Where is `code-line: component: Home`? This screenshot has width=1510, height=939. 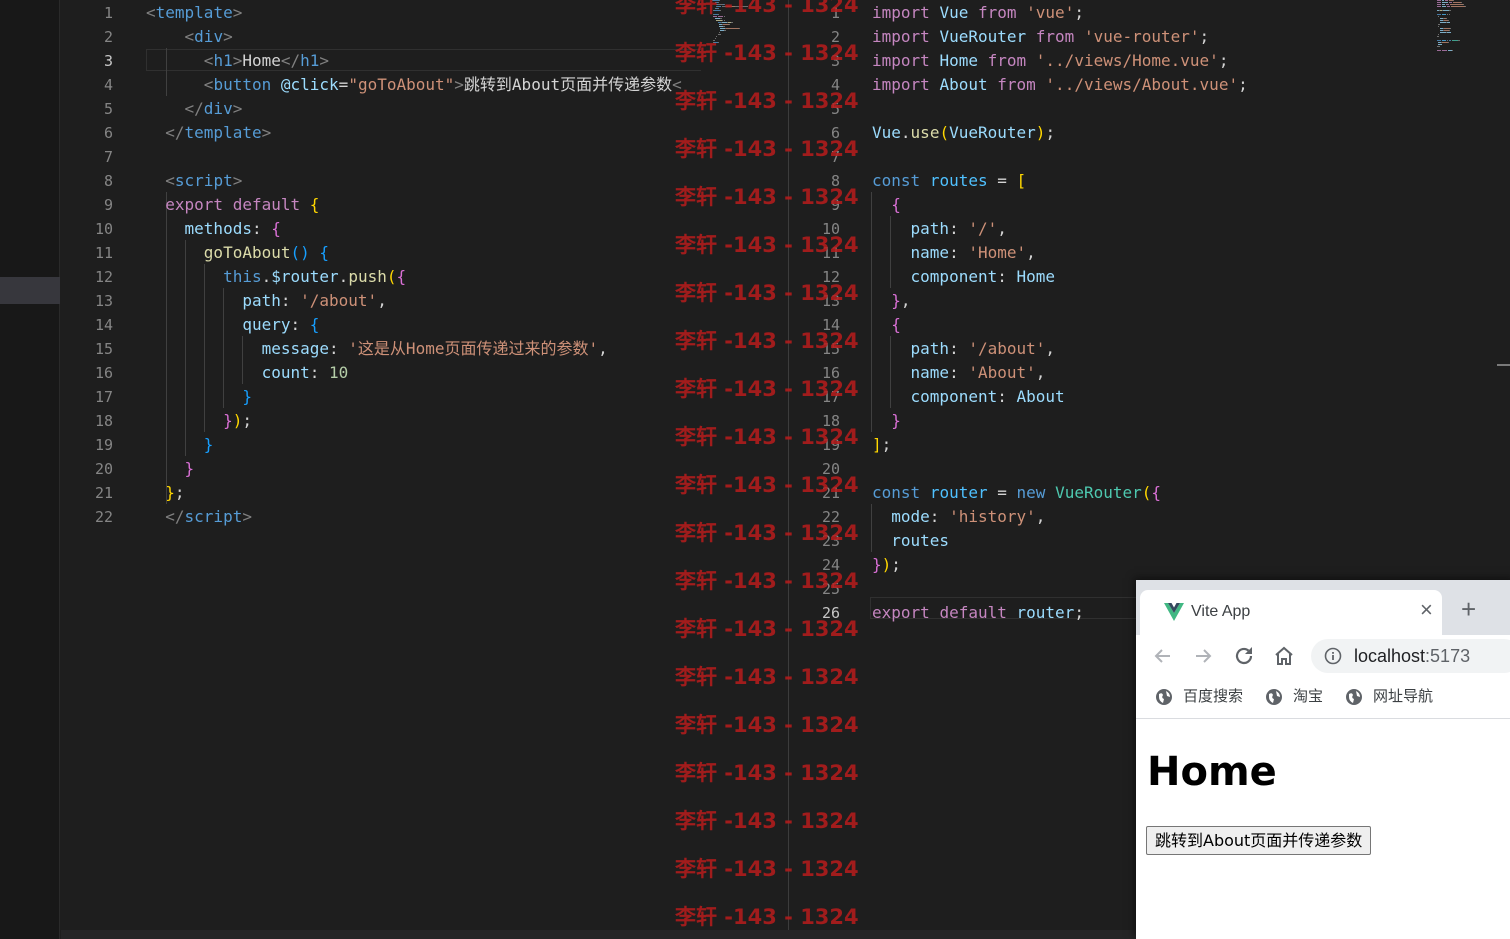
code-line: component: Home is located at coordinates (1191, 277).